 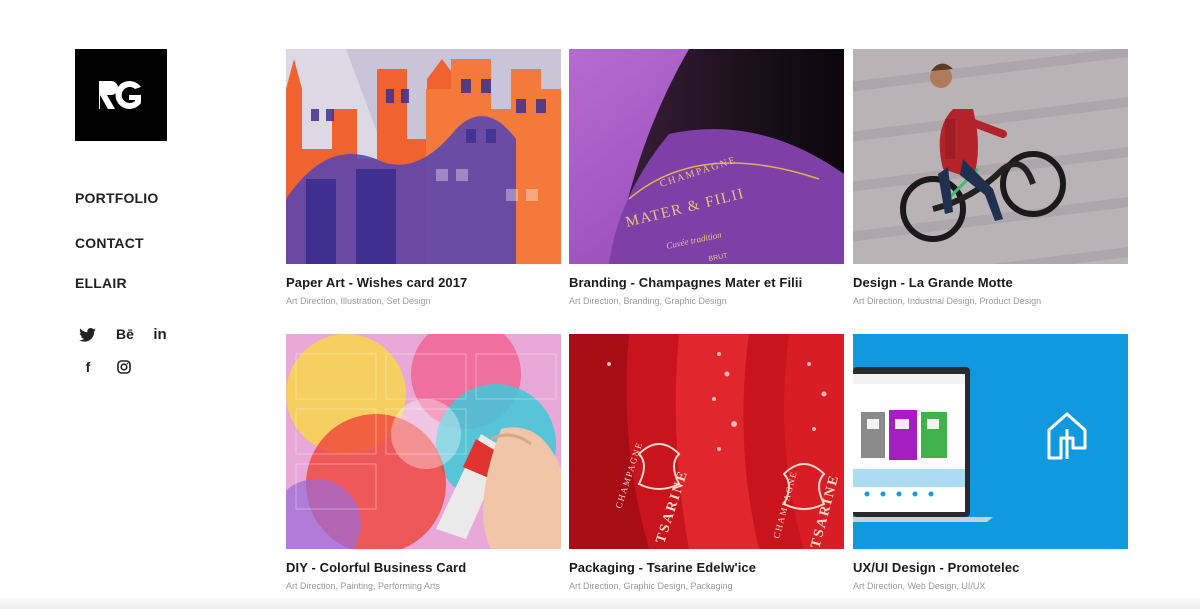 What do you see at coordinates (990, 282) in the screenshot?
I see `project-title: Design - La Grande Motte` at bounding box center [990, 282].